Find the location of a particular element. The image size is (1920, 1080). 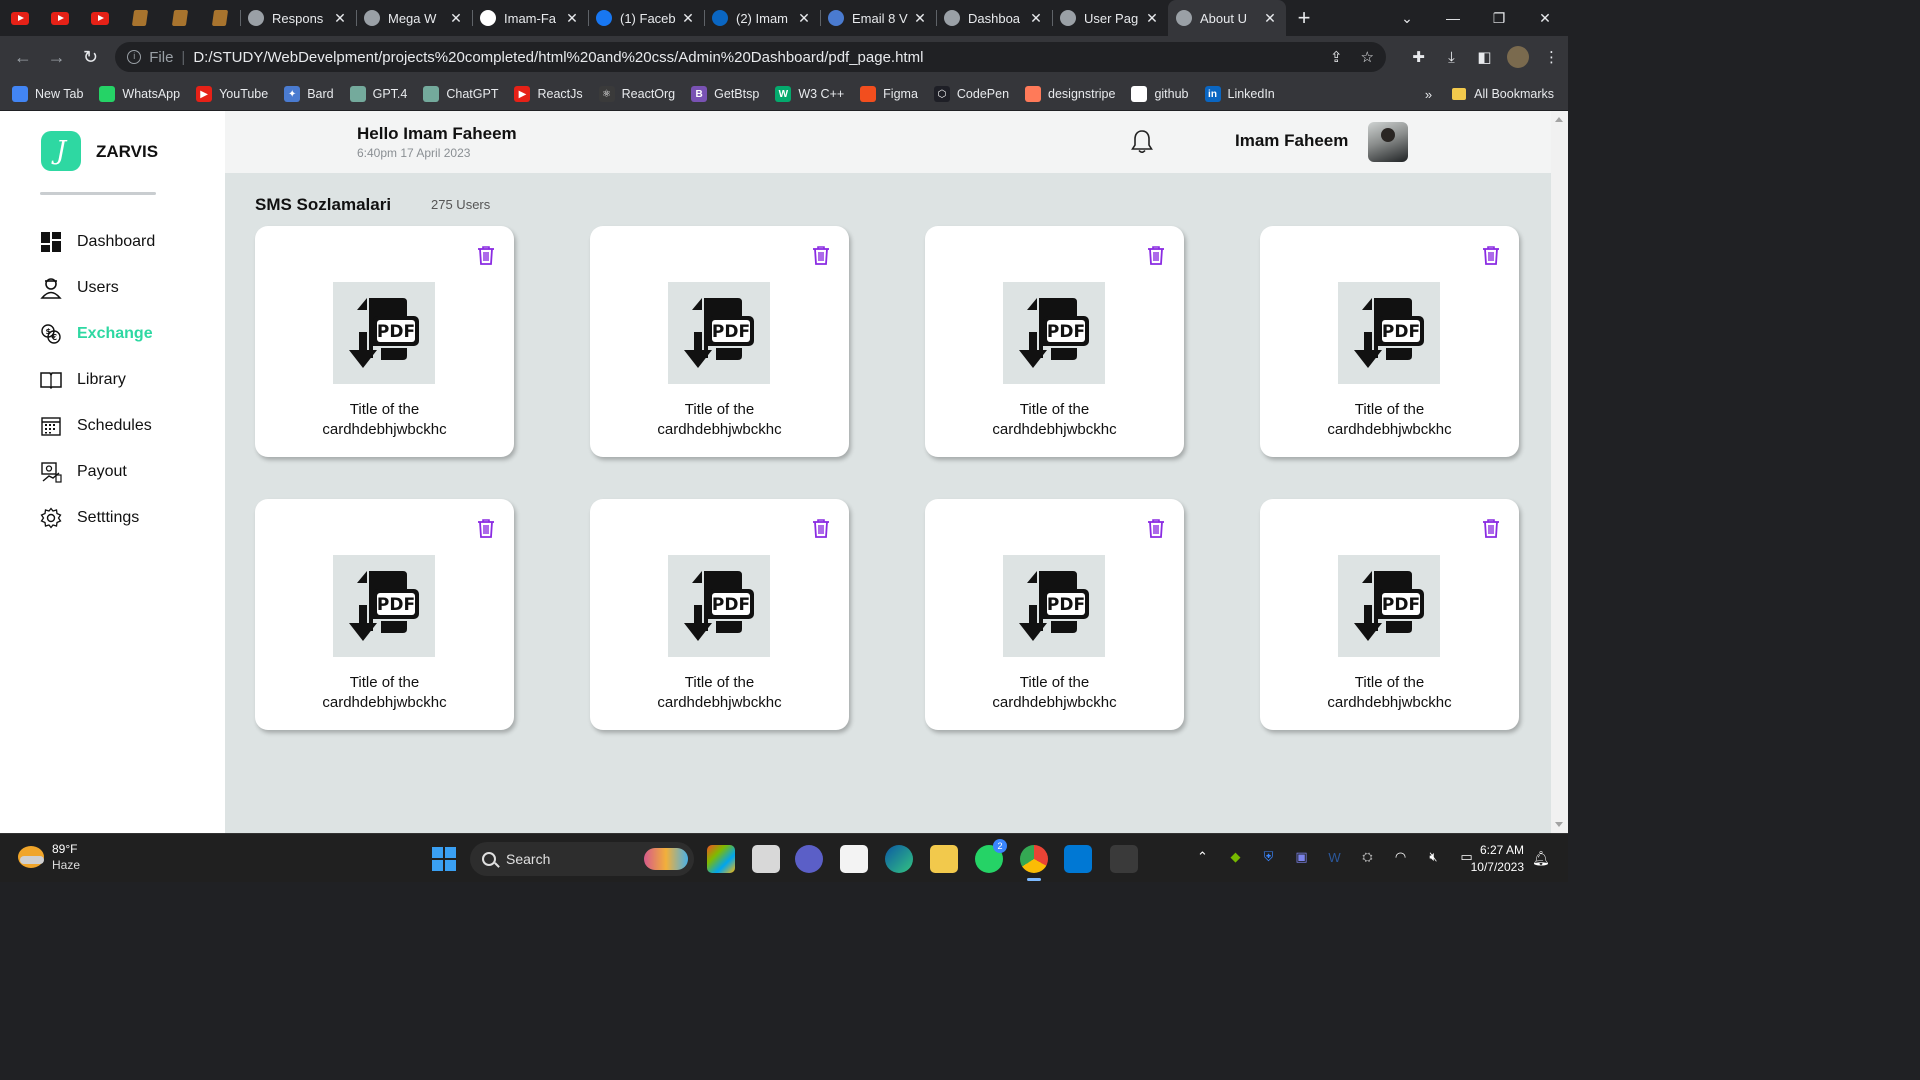

update-tray-icon: ⛭ is located at coordinates (1367, 857).